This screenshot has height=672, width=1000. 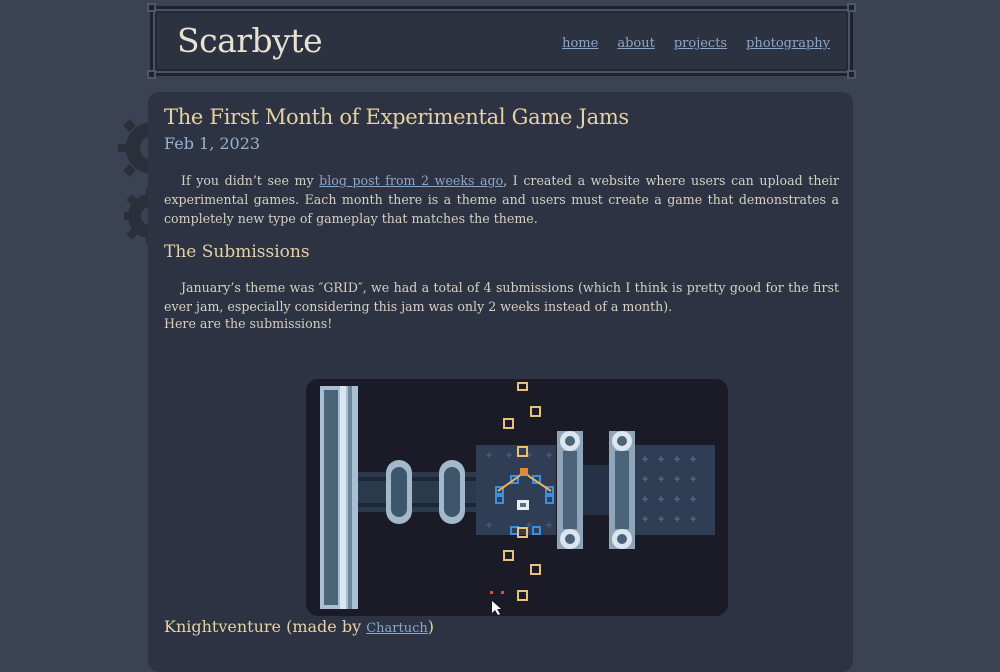 What do you see at coordinates (250, 40) in the screenshot?
I see `site-logo: Scarbyte` at bounding box center [250, 40].